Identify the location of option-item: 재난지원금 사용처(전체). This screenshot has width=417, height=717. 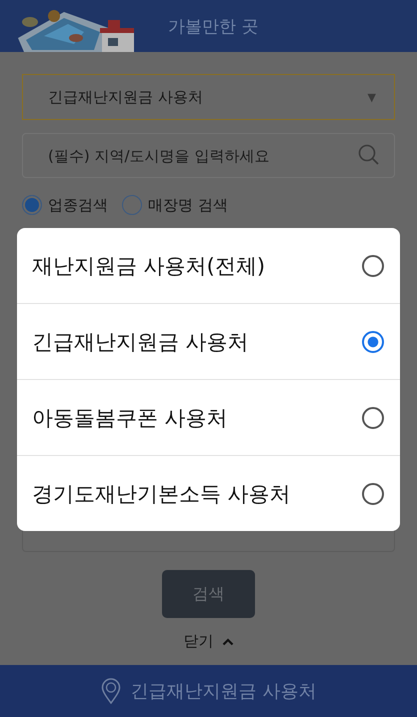
(208, 265).